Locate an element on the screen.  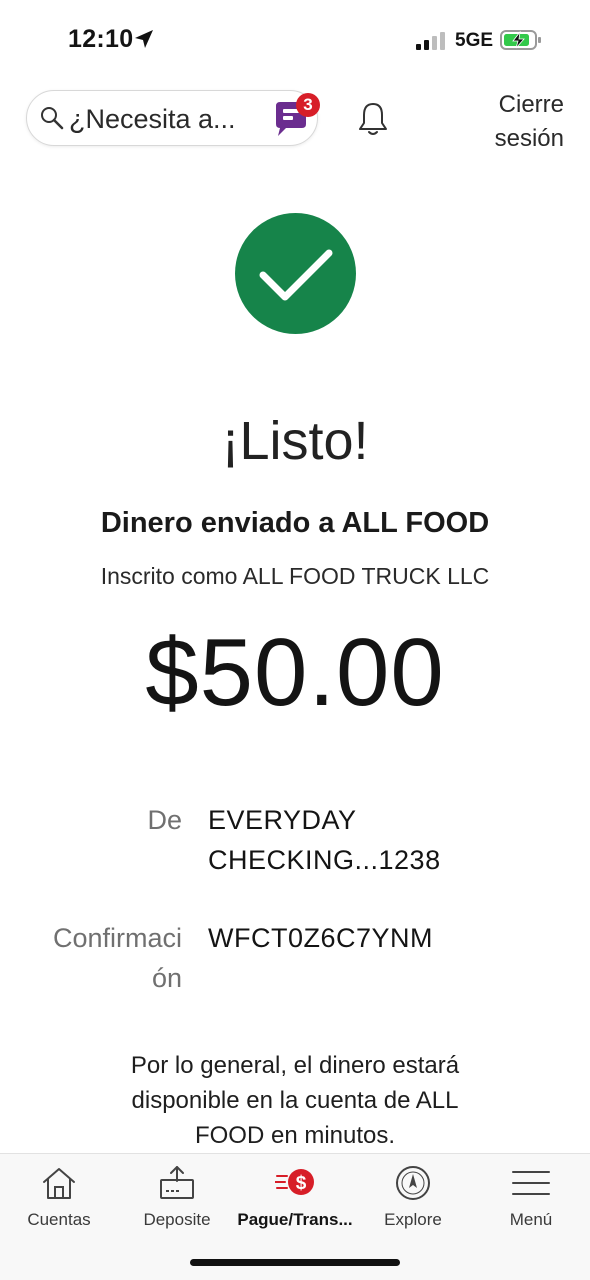
search-bar: ¿Necesita a... 3 is located at coordinates (173, 118).